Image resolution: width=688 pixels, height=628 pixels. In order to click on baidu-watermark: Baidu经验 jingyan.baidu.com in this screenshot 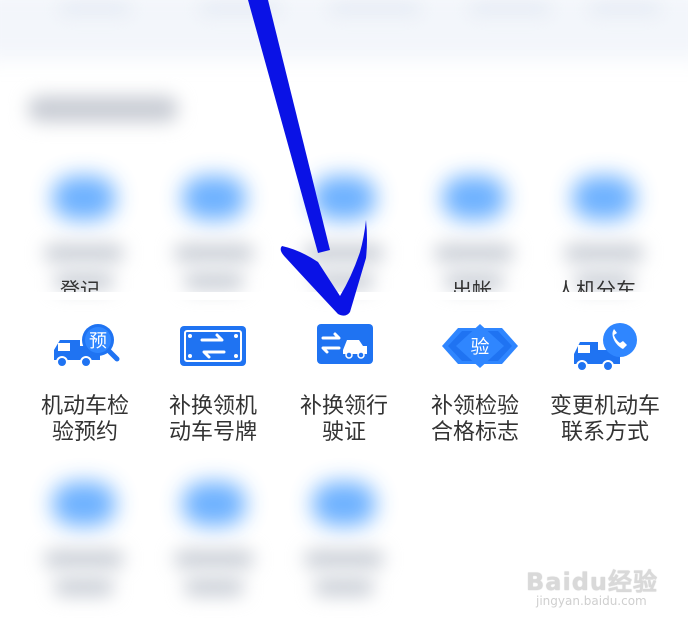, I will do `click(601, 589)`.